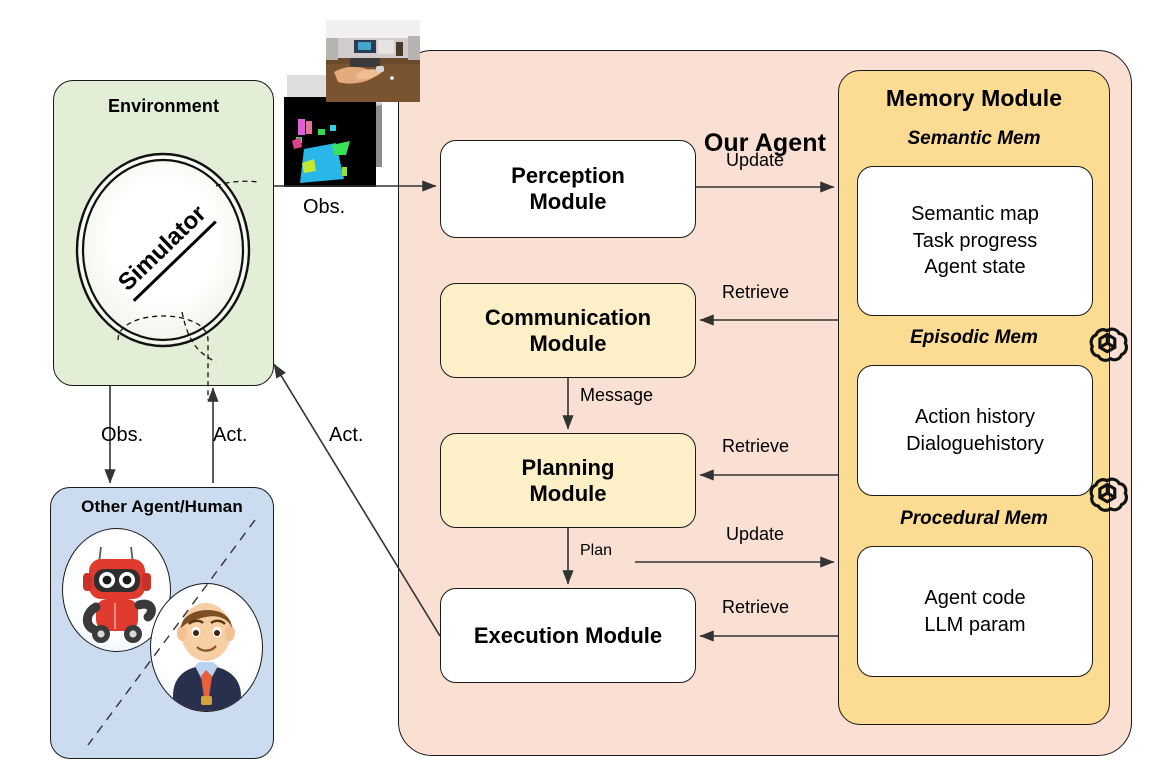 This screenshot has height=767, width=1153. I want to click on perception-module-label: Perception Module, so click(568, 188).